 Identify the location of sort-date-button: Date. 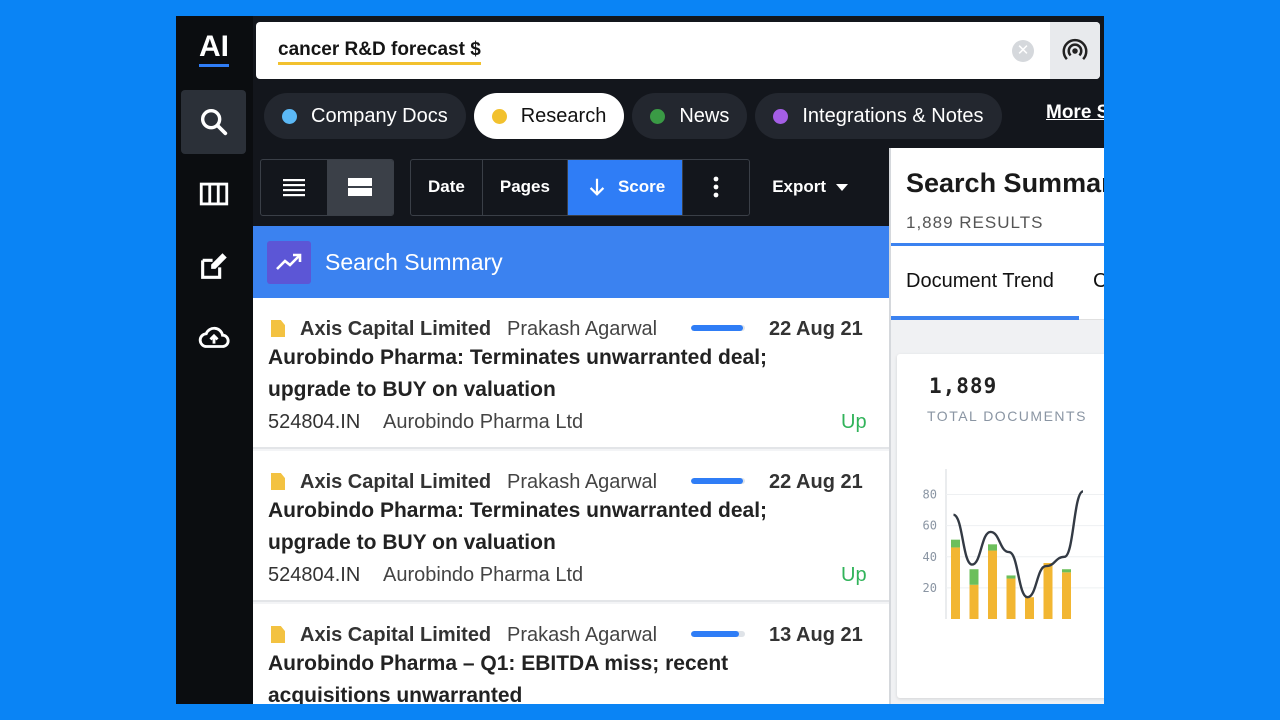
(447, 187).